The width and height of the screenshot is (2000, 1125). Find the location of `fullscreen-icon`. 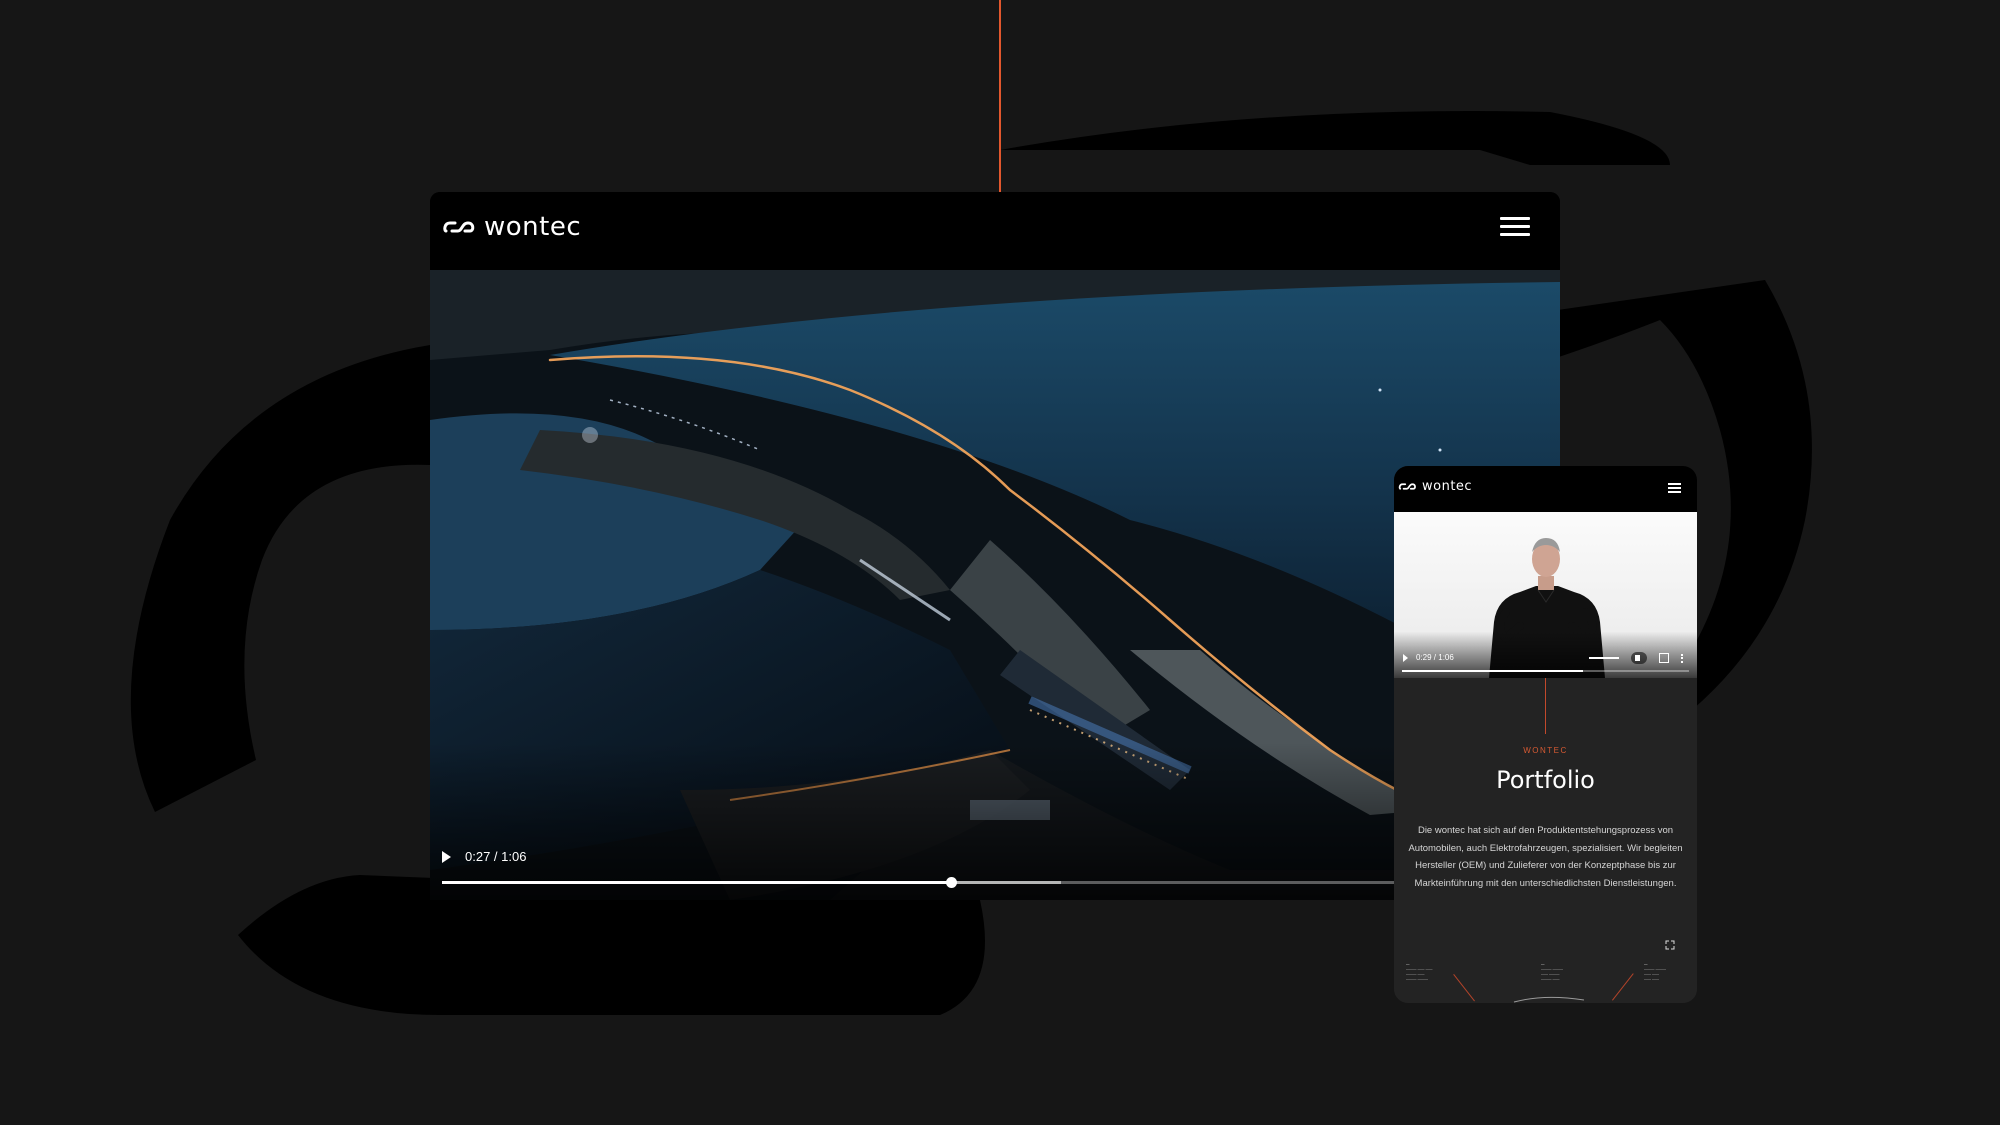

fullscreen-icon is located at coordinates (1664, 658).